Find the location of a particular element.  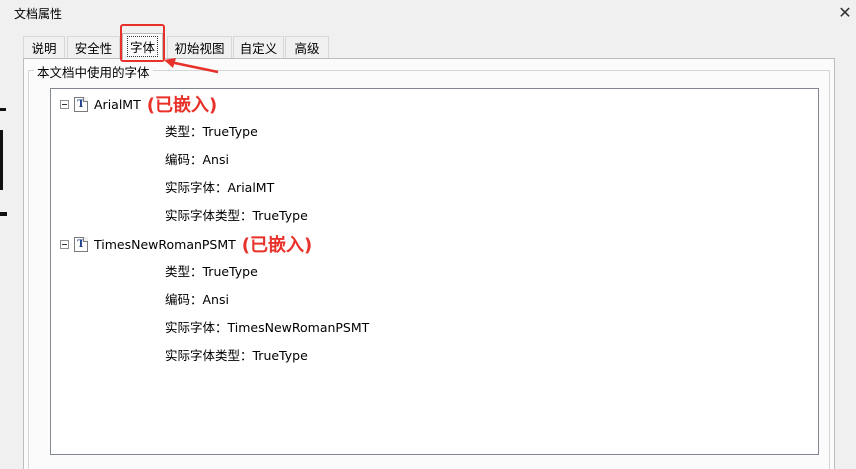

tab-security: 安全性 is located at coordinates (93, 47).